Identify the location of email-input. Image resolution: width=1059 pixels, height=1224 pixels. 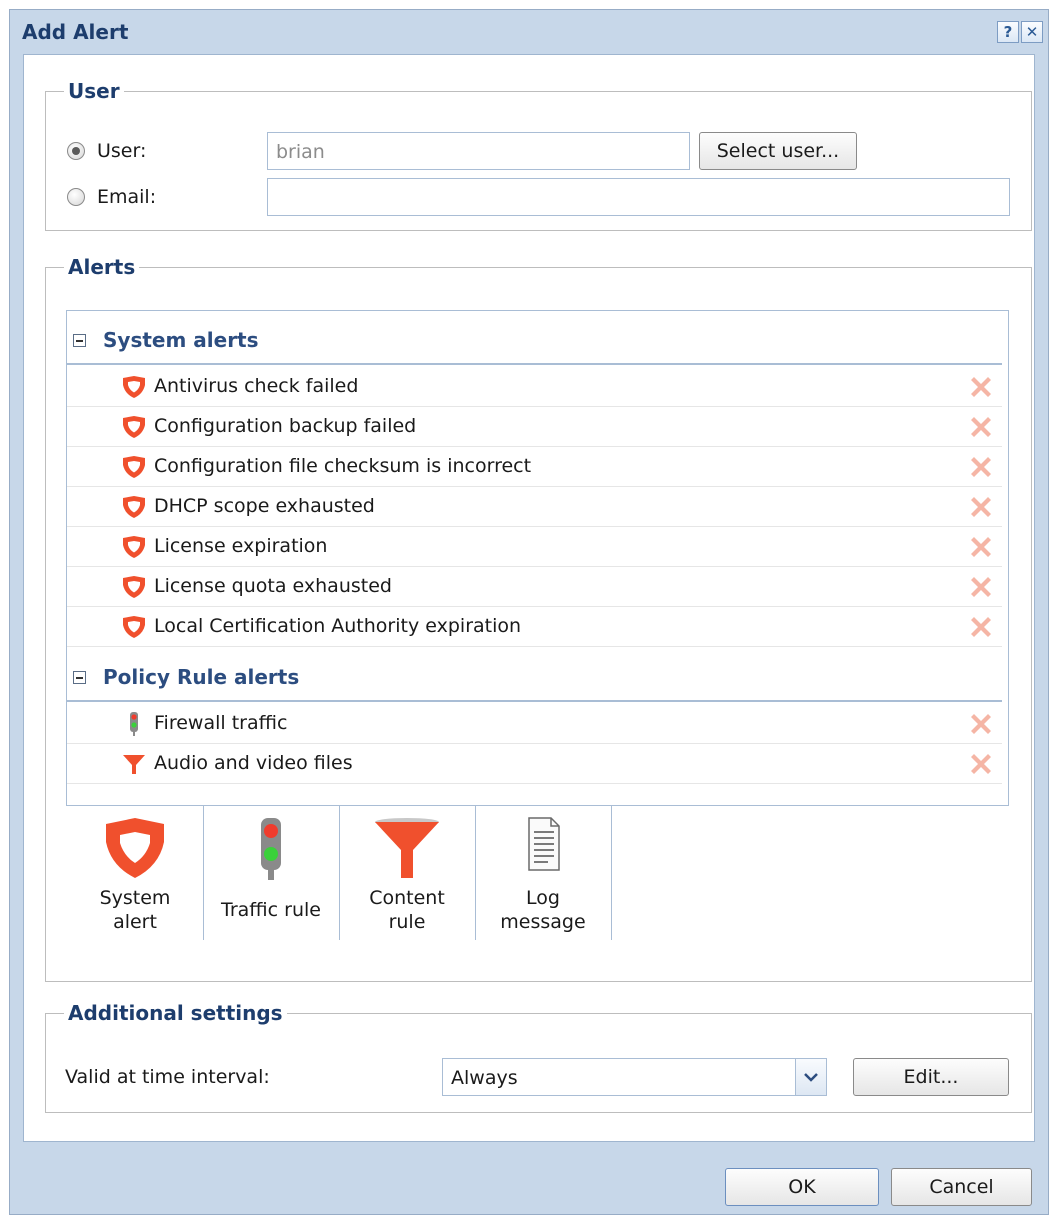
(638, 197).